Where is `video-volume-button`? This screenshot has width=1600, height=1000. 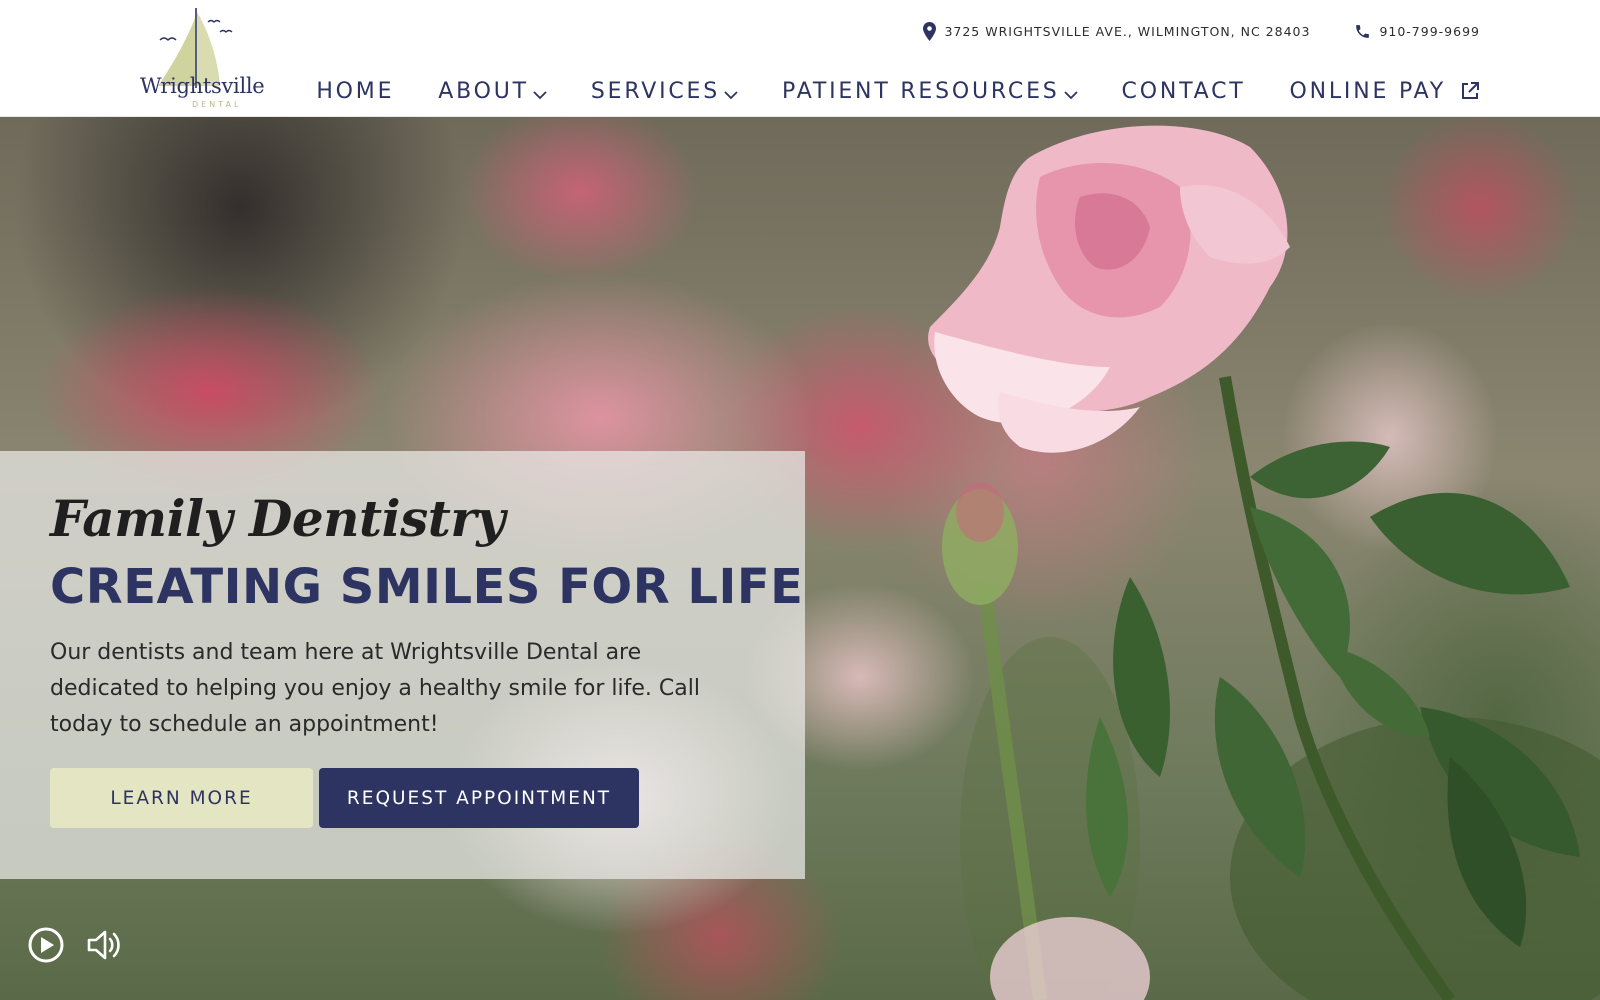 video-volume-button is located at coordinates (104, 945).